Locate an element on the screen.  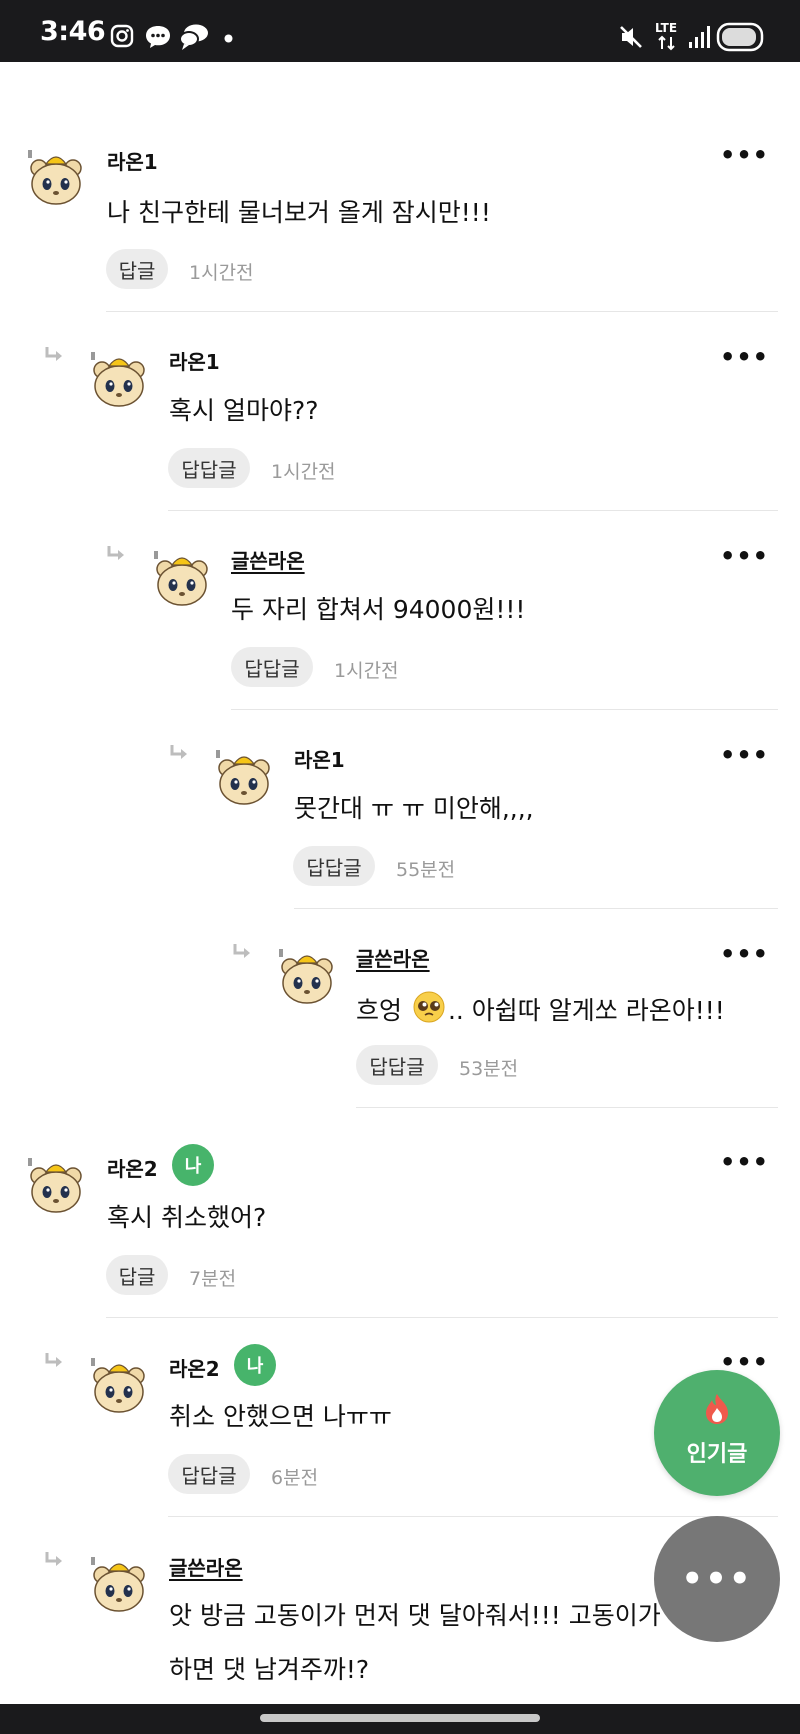
chat-bubbles-icon is located at coordinates (194, 37).